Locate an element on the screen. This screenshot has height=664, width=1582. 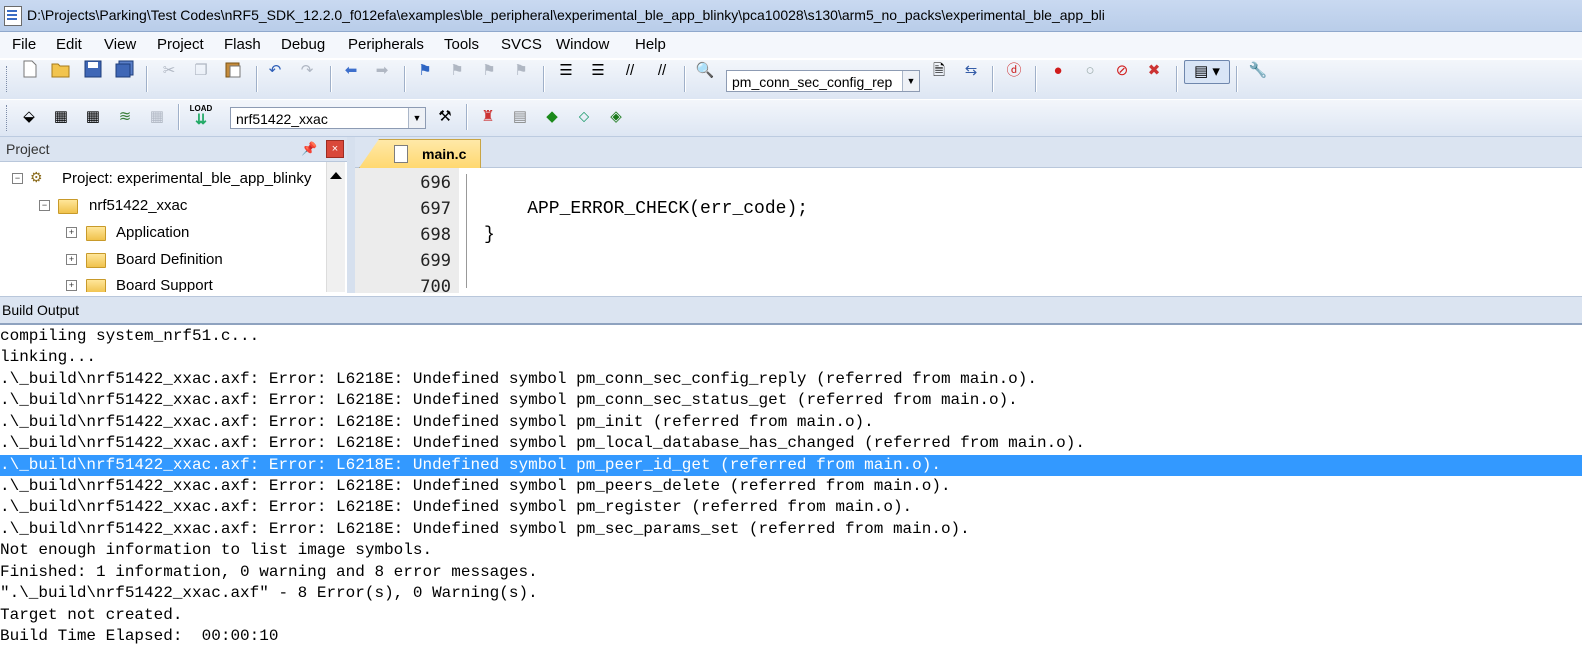
disable-all-breakpoints-icon: ⊘ is located at coordinates (1122, 71).